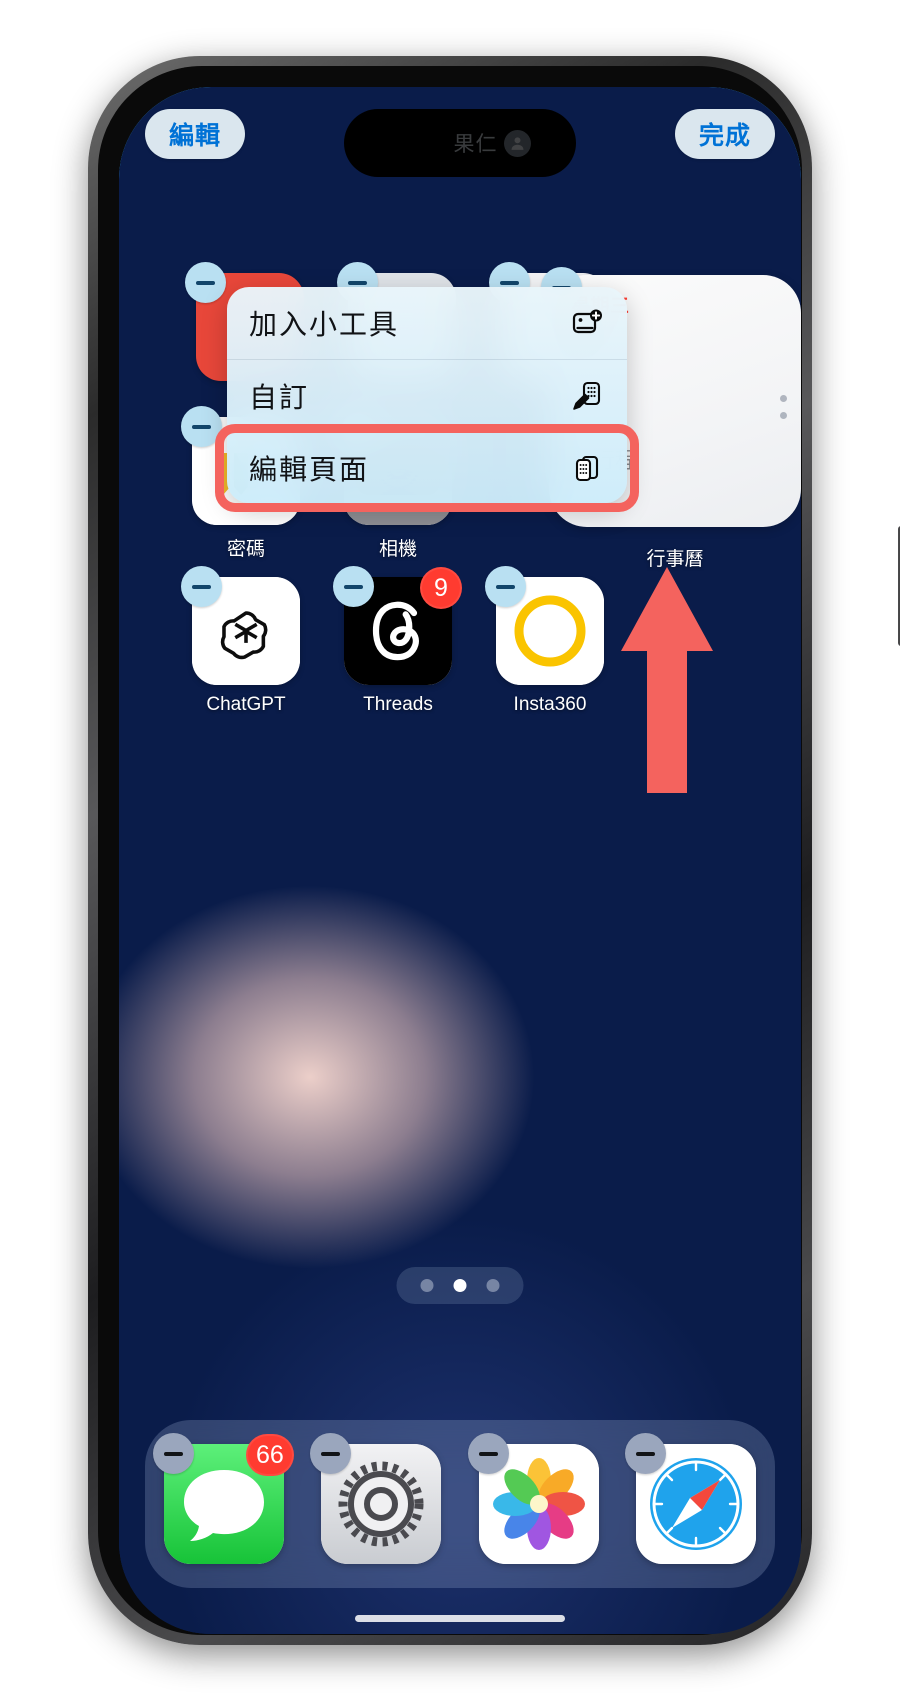  What do you see at coordinates (195, 134) in the screenshot?
I see `edit-button: 編輯` at bounding box center [195, 134].